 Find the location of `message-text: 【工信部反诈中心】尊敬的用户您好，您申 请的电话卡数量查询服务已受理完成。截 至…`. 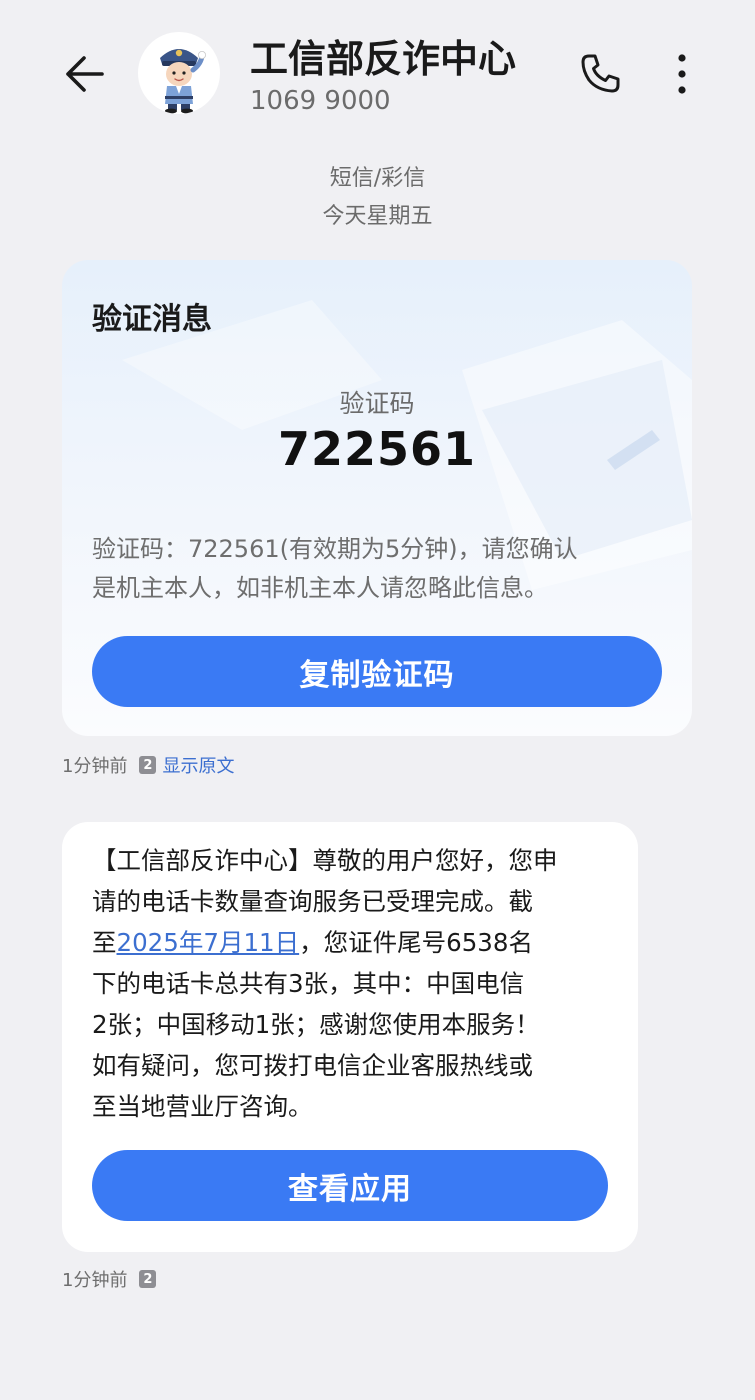

message-text: 【工信部反诈中心】尊敬的用户您好，您申 请的电话卡数量查询服务已受理完成。截 至… is located at coordinates (357, 983).